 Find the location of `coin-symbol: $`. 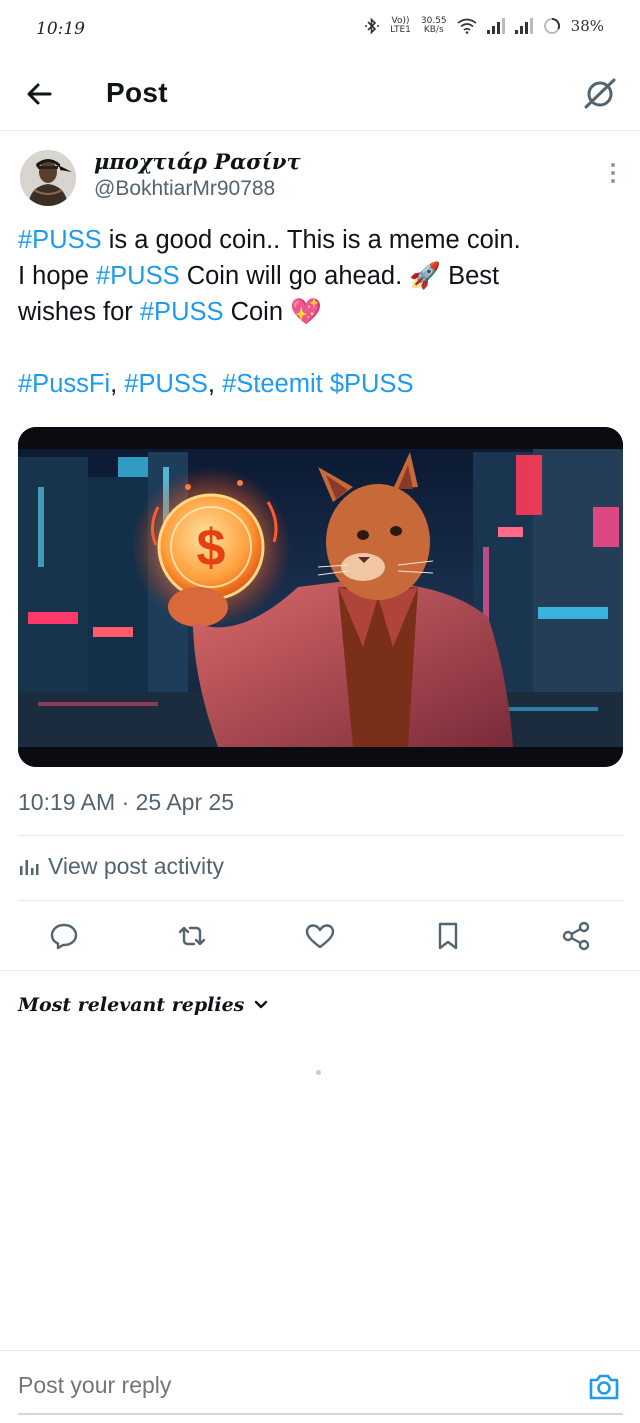

coin-symbol: $ is located at coordinates (211, 548).